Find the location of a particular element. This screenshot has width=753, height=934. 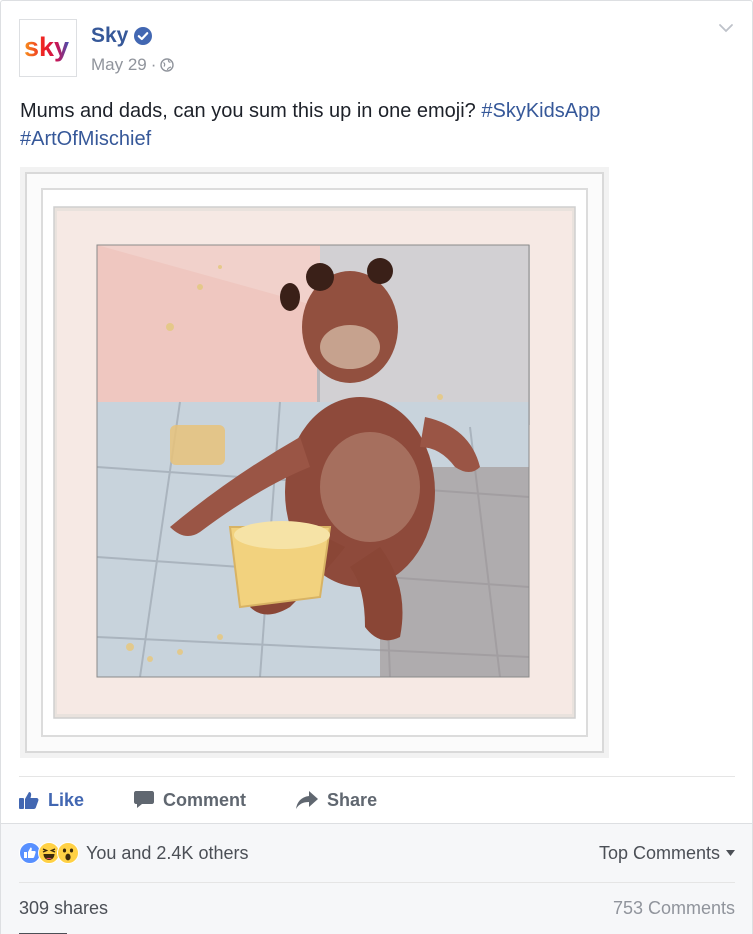

comment-bubble-icon is located at coordinates (144, 799).